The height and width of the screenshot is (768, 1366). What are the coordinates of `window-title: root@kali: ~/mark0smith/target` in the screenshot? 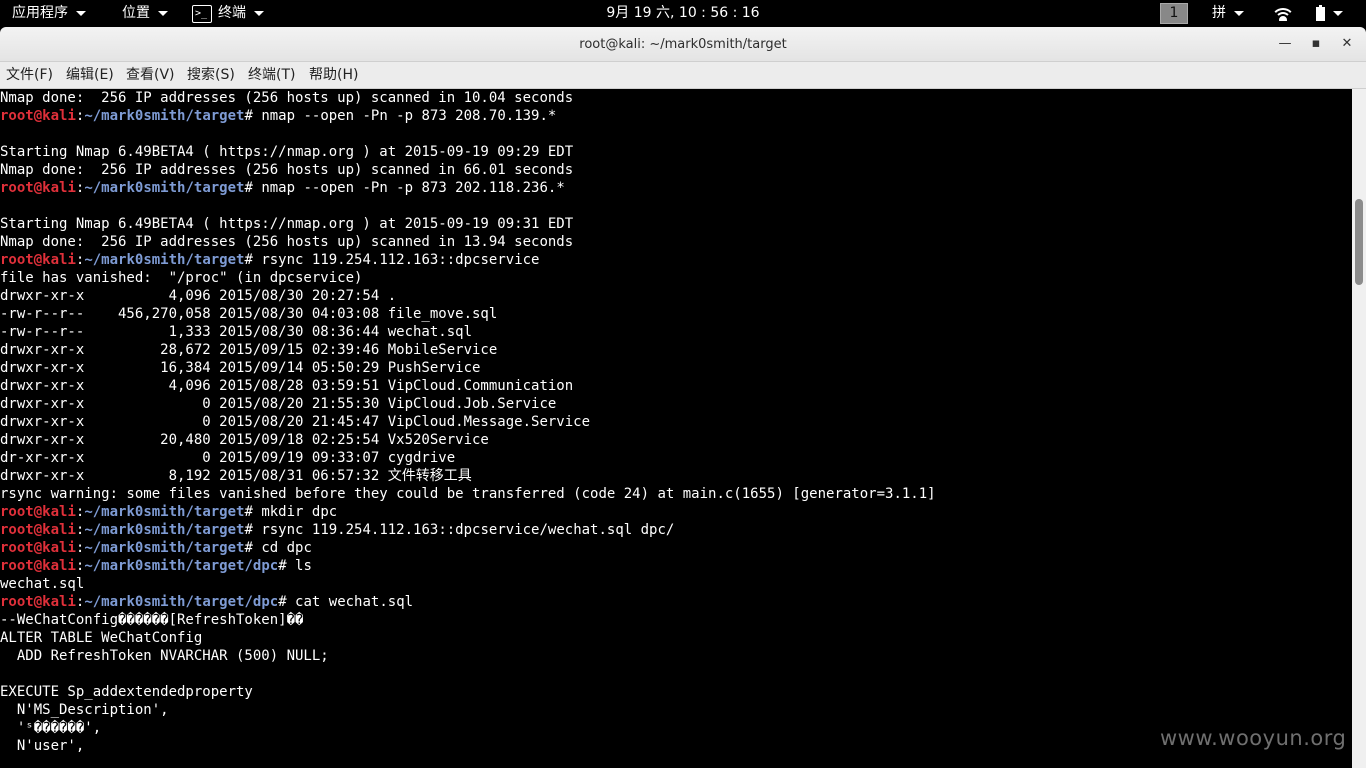 It's located at (683, 44).